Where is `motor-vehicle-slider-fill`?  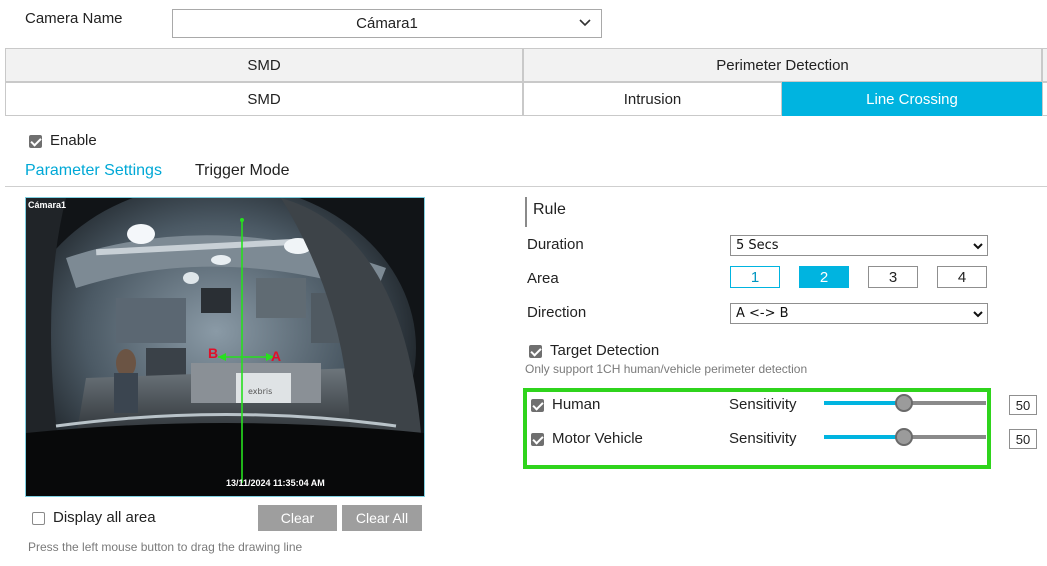 motor-vehicle-slider-fill is located at coordinates (865, 437).